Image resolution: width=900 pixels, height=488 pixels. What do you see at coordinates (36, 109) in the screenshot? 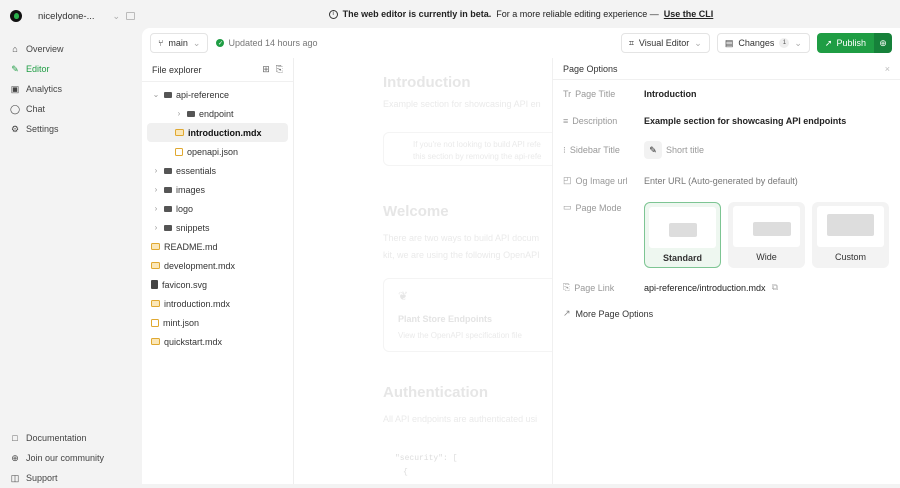
I see `nav-label: Chat` at bounding box center [36, 109].